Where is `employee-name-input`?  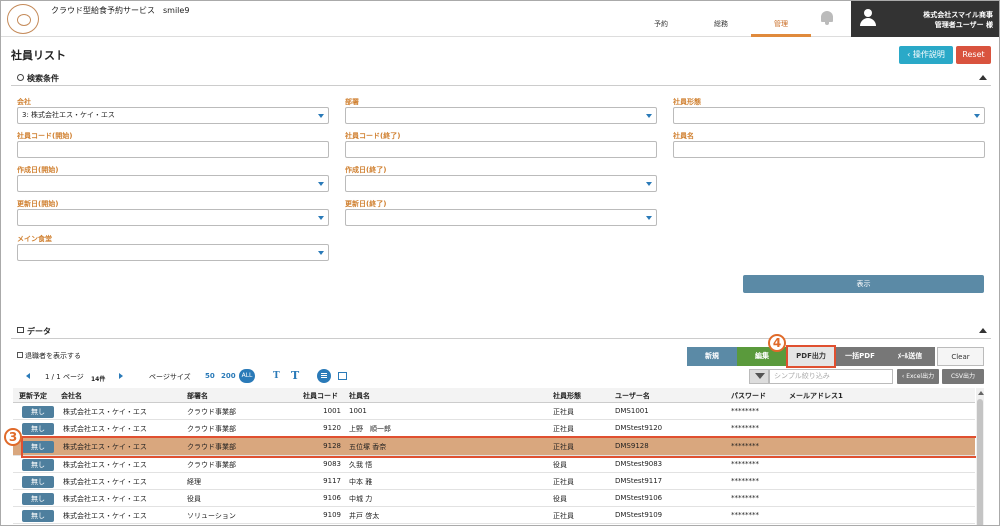 employee-name-input is located at coordinates (829, 149).